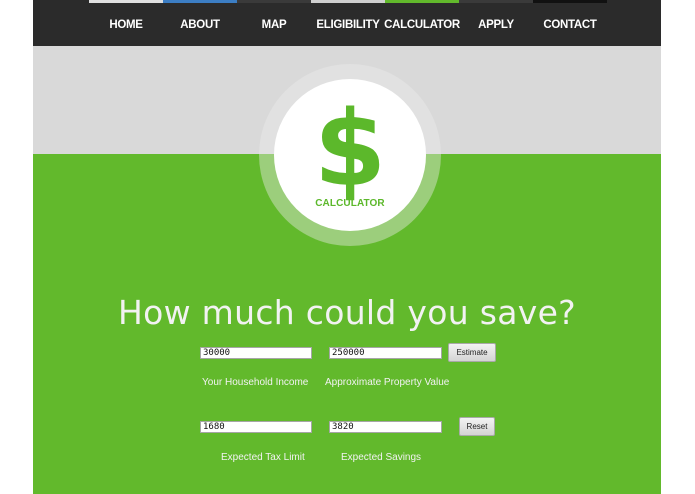  Describe the element at coordinates (477, 426) in the screenshot. I see `reset-button: Reset` at that location.